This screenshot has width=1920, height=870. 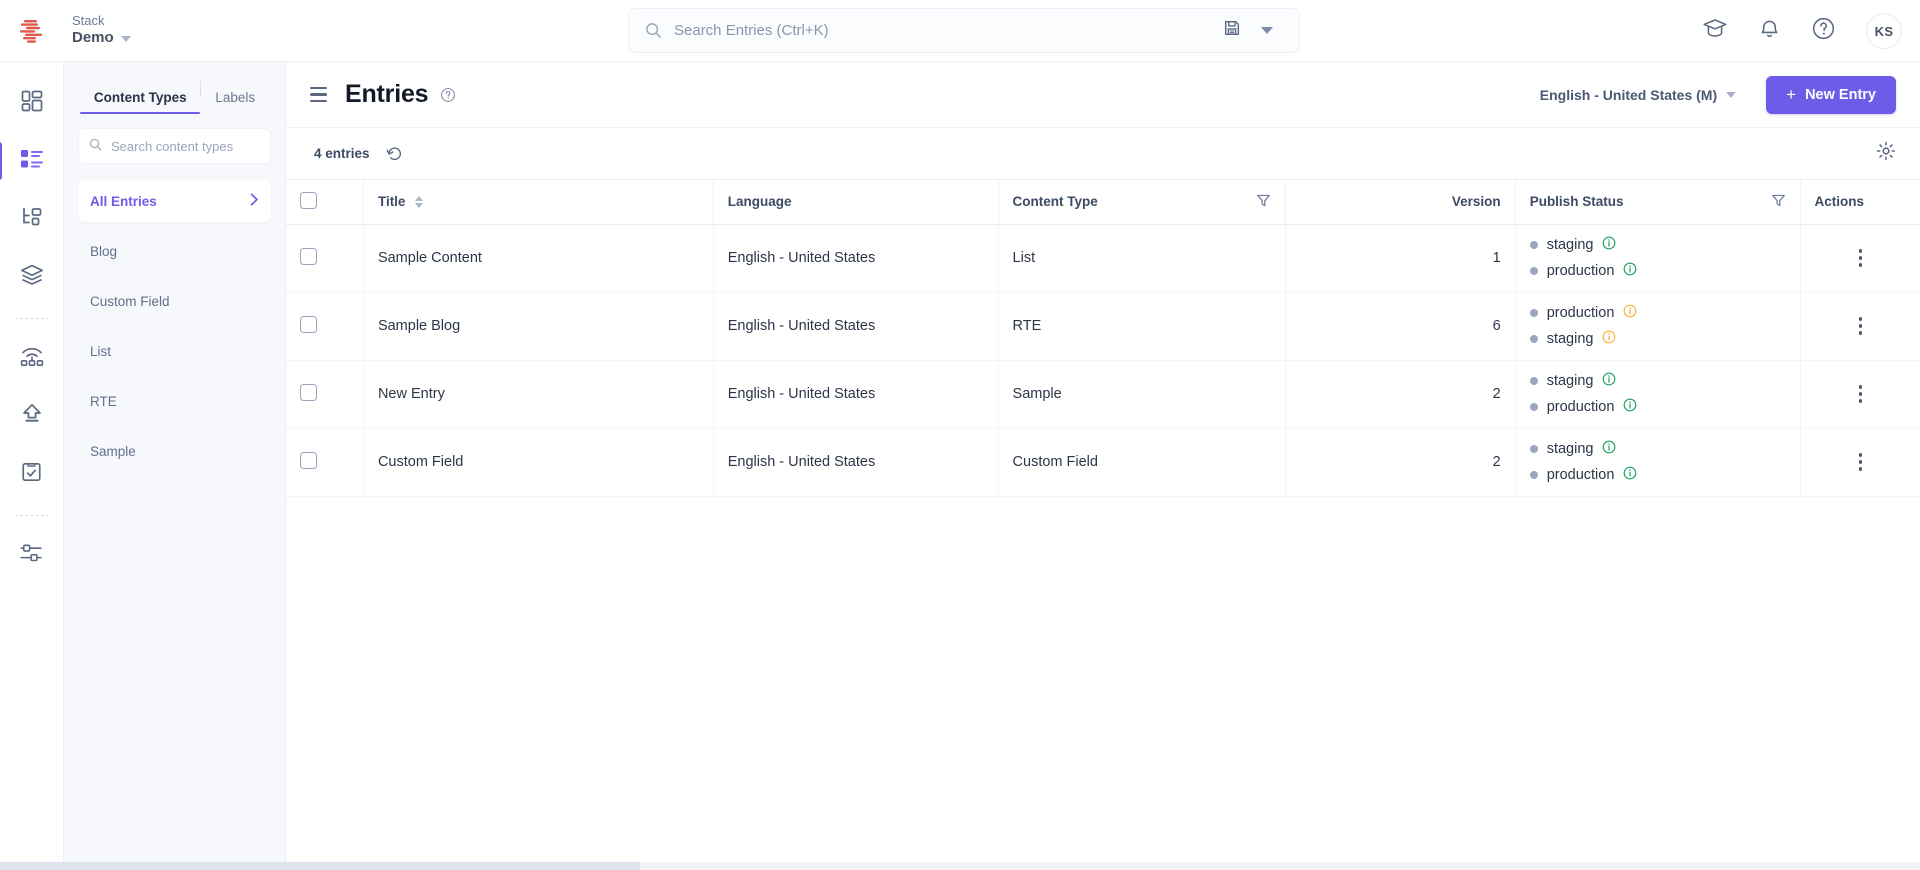 I want to click on contentstack-logo-icon, so click(x=32, y=31).